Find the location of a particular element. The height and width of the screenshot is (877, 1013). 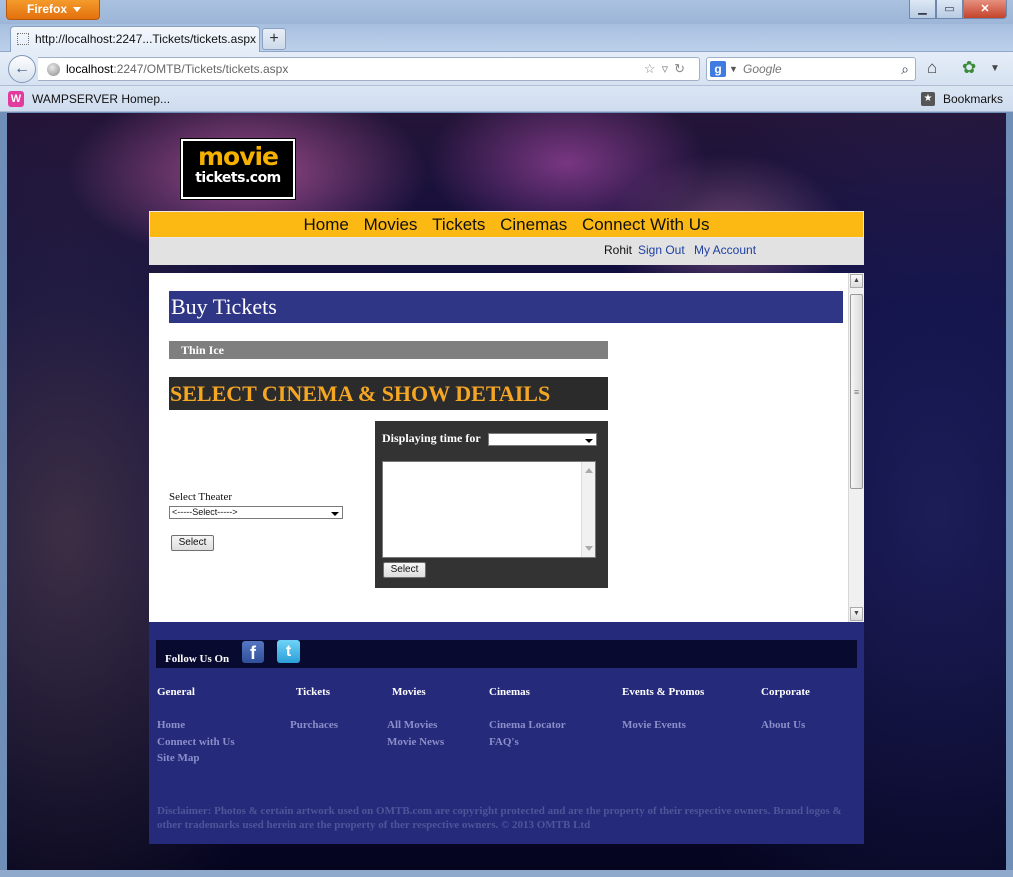

url-path: :2247/OMTB/Tickets/tickets.aspx is located at coordinates (201, 69).